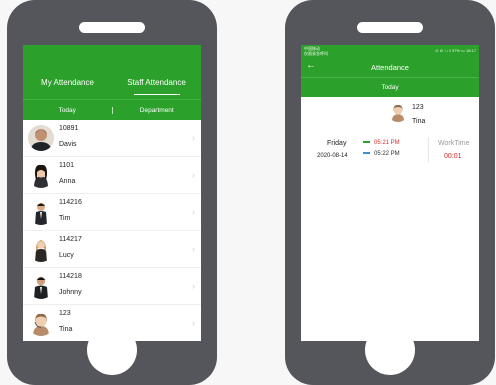  Describe the element at coordinates (454, 143) in the screenshot. I see `worktime-label: WorkTime` at that location.